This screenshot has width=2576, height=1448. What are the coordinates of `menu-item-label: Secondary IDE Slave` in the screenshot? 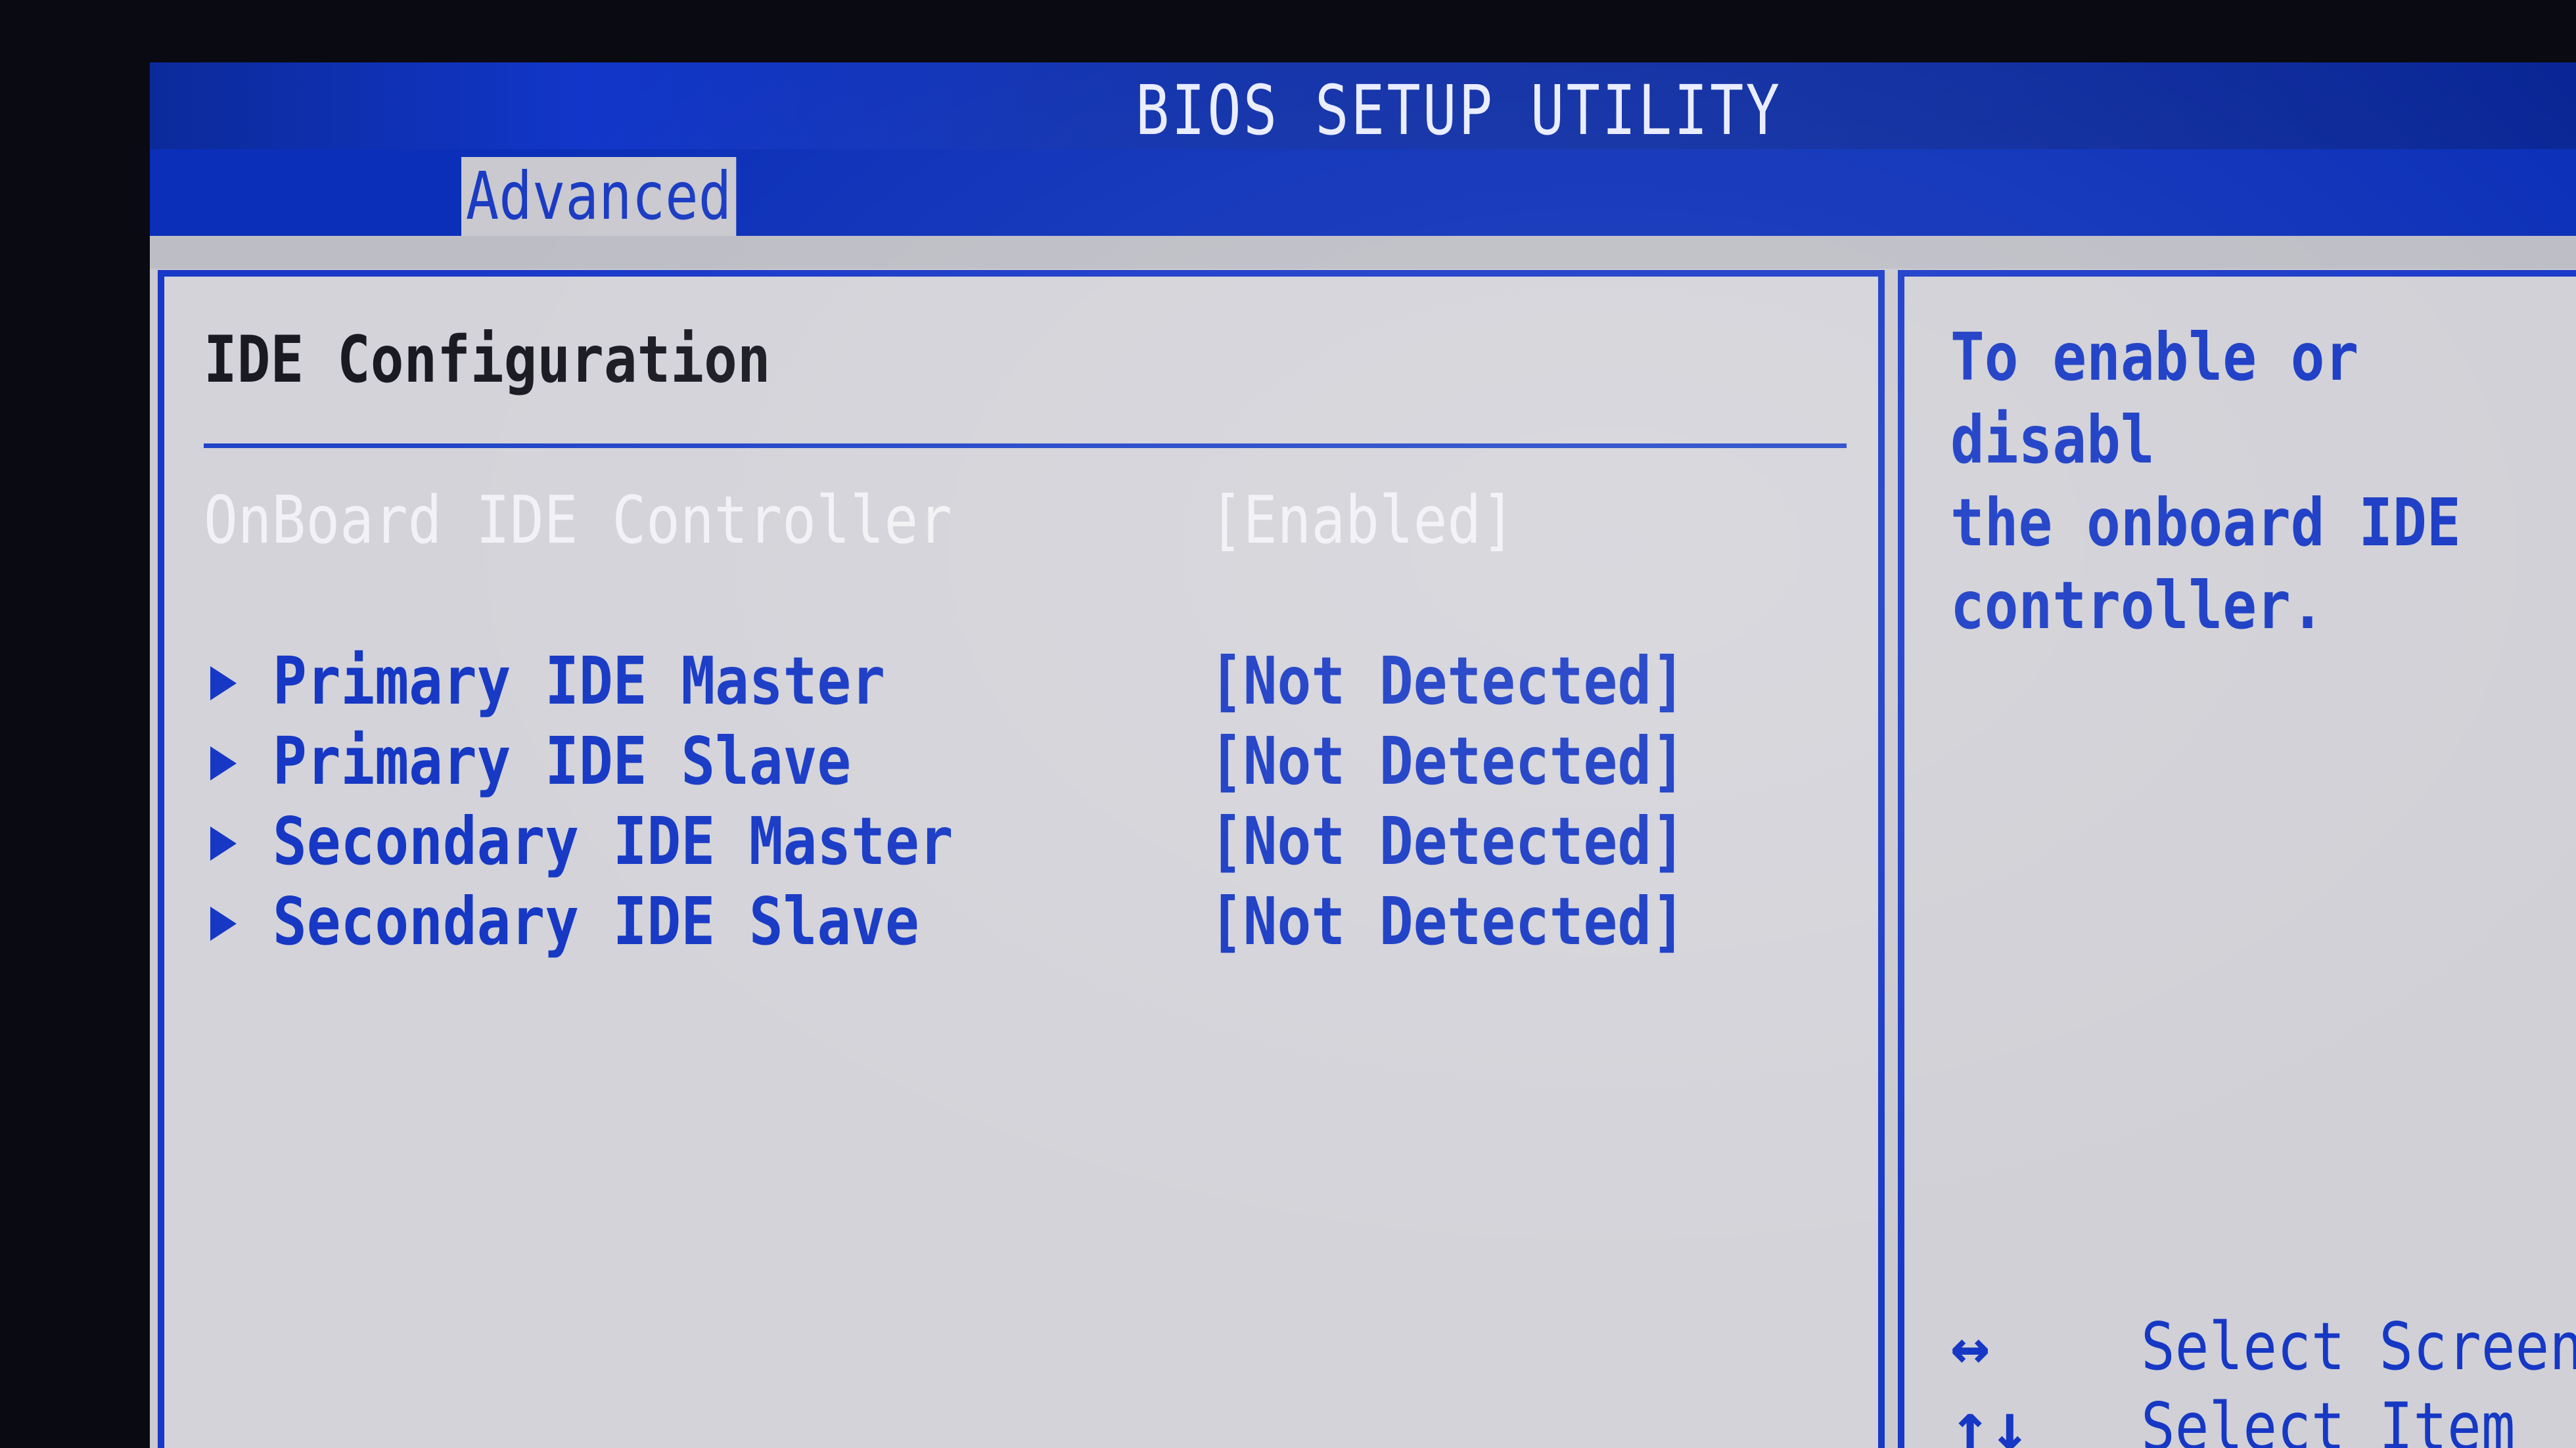 It's located at (596, 921).